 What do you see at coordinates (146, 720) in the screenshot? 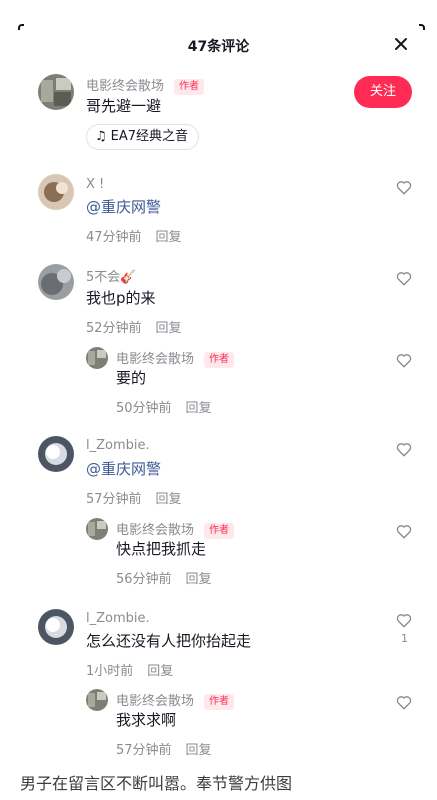
I see `comment-text: 我求求啊` at bounding box center [146, 720].